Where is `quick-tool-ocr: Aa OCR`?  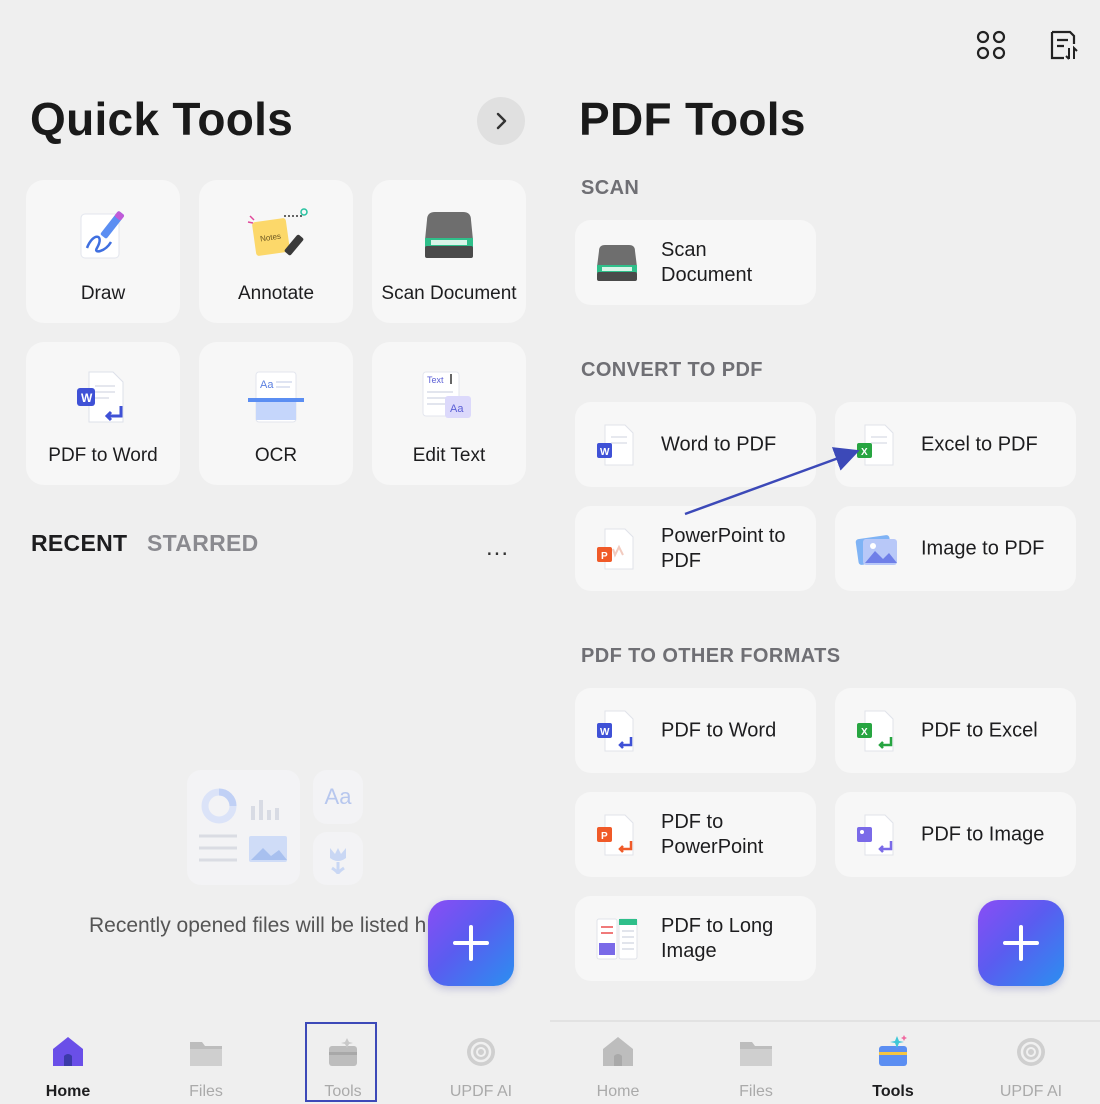 quick-tool-ocr: Aa OCR is located at coordinates (276, 413).